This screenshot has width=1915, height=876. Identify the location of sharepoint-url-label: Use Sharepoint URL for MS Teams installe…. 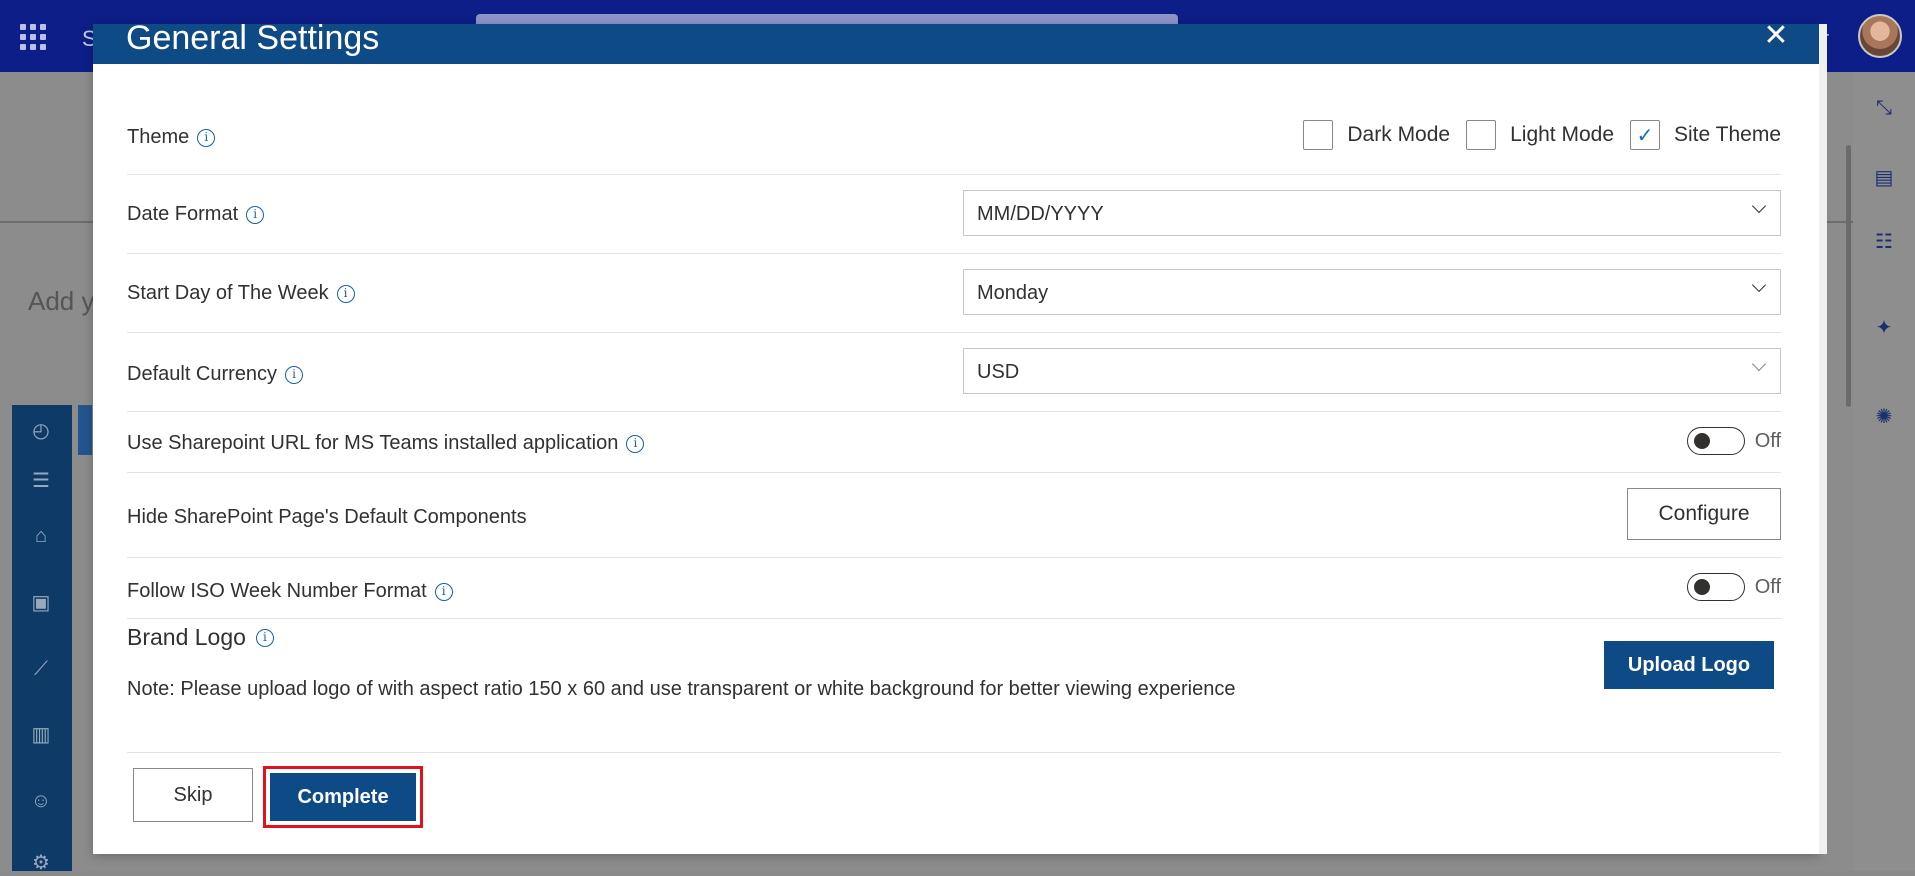
(373, 443).